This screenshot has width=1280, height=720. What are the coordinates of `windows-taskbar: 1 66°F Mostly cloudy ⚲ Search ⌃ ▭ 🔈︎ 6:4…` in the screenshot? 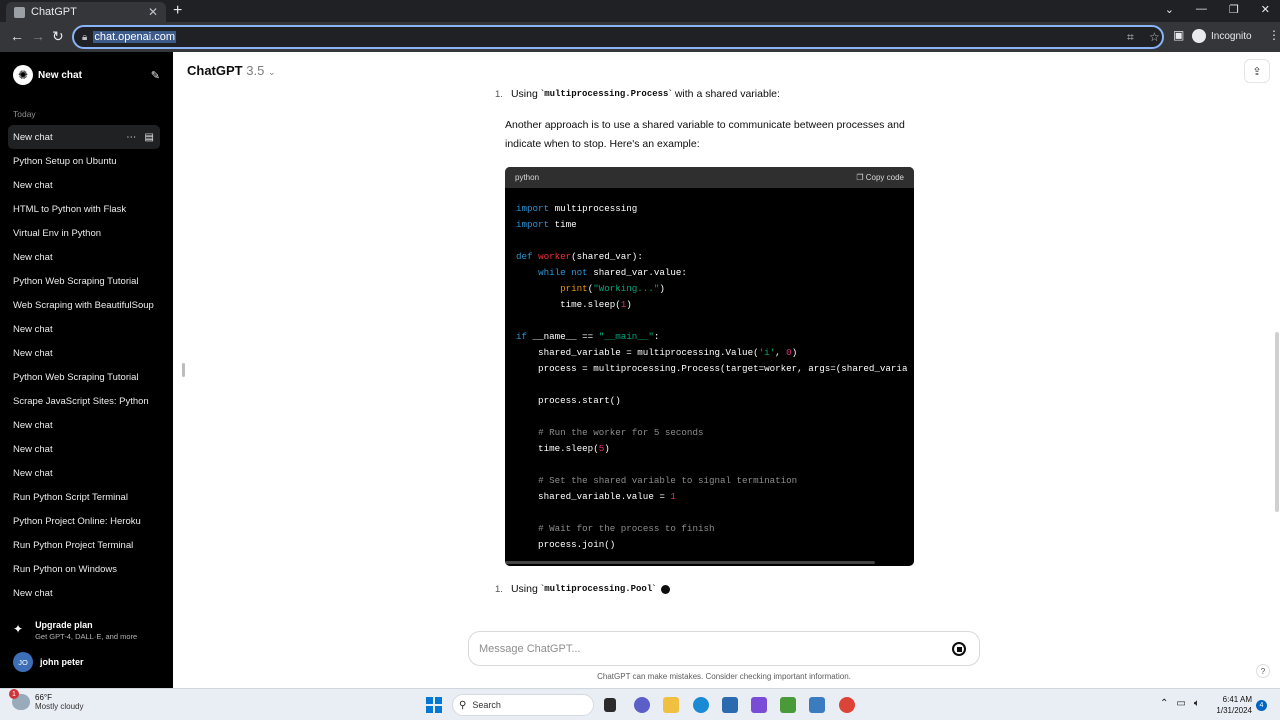 It's located at (640, 704).